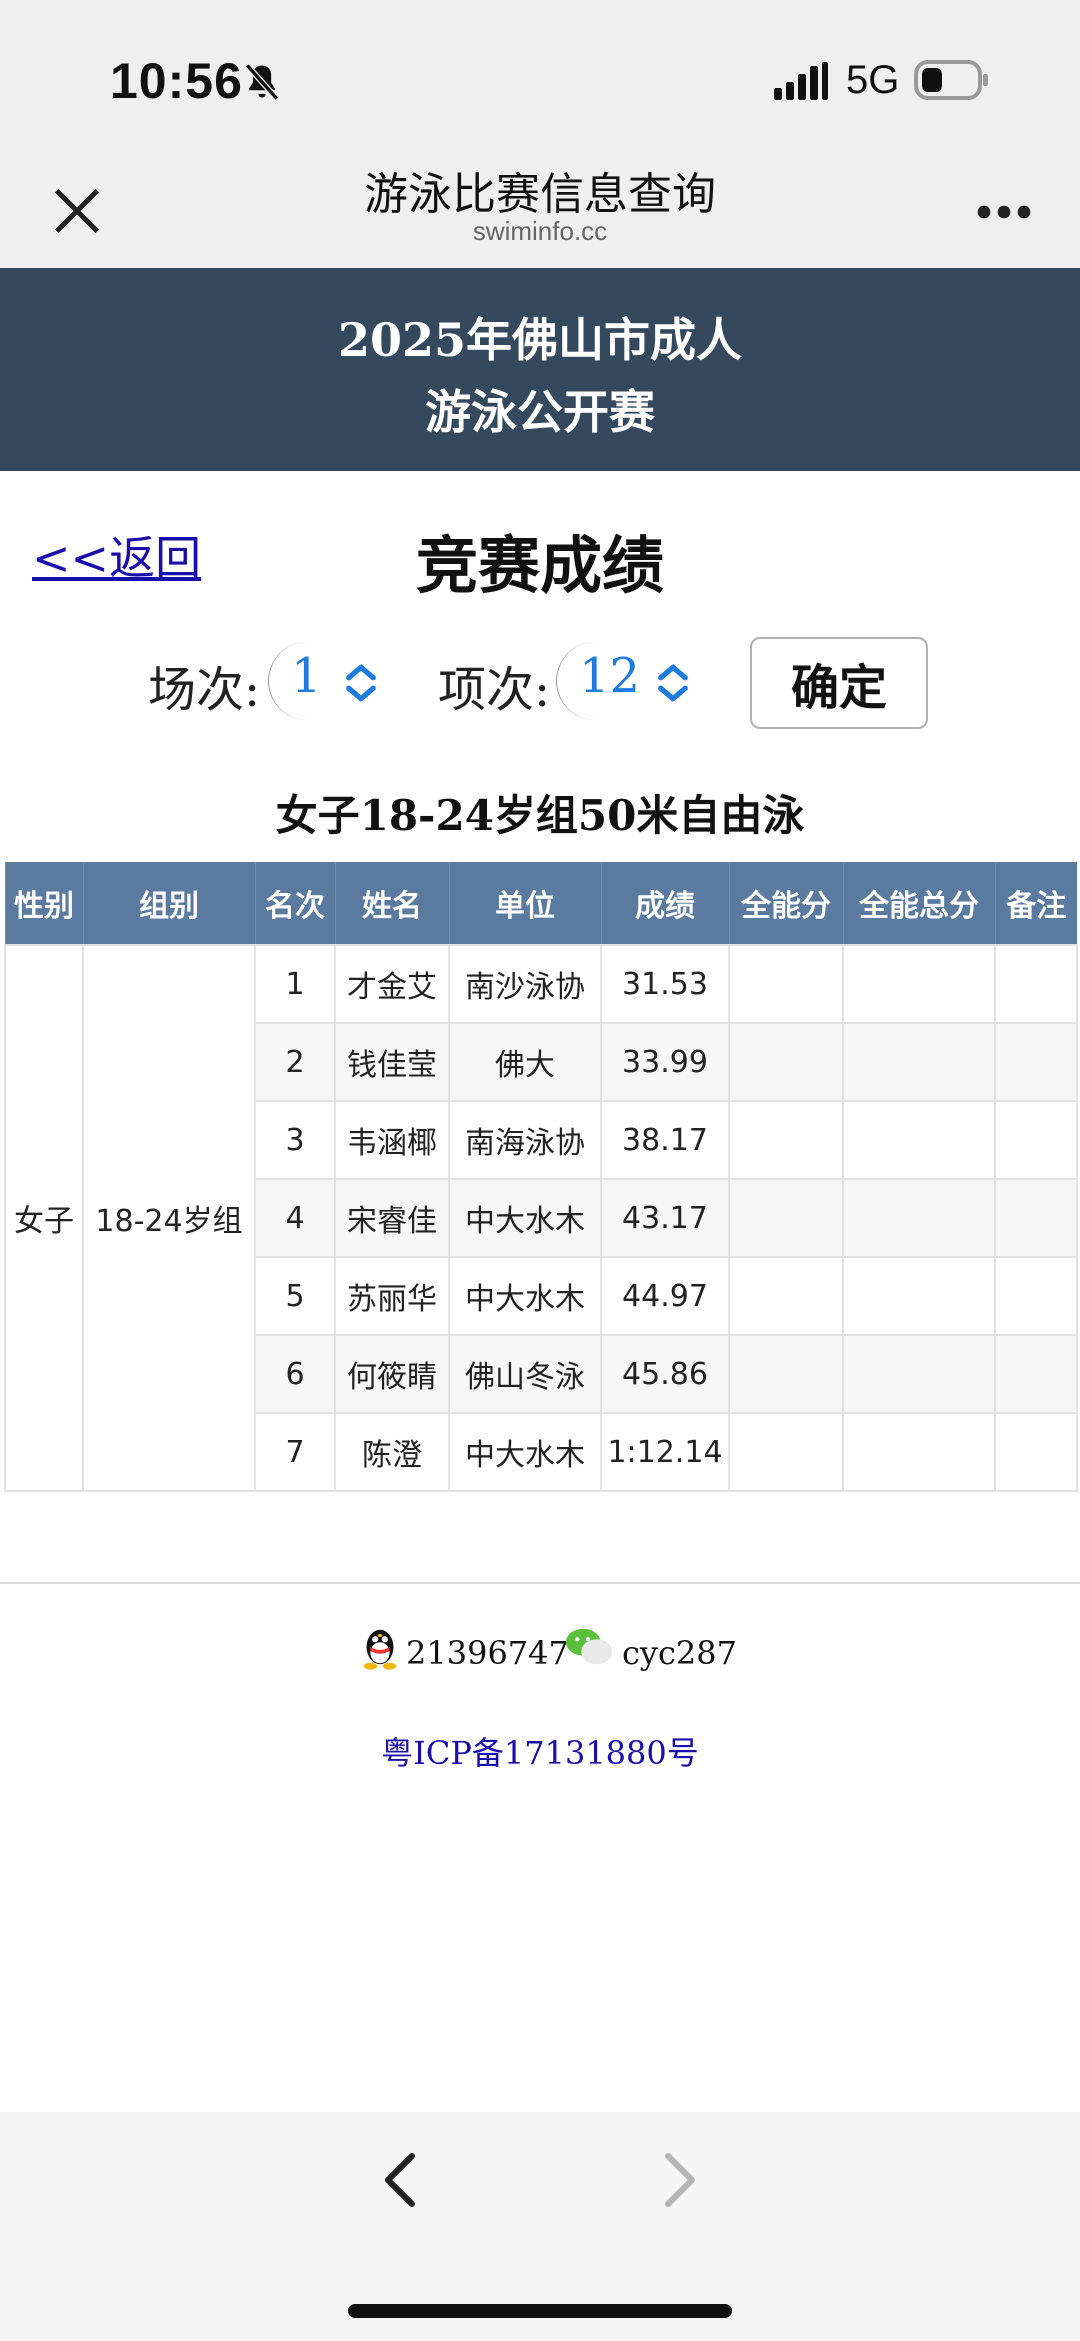  What do you see at coordinates (918, 903) in the screenshot?
I see `header-allround-total: 全能总分` at bounding box center [918, 903].